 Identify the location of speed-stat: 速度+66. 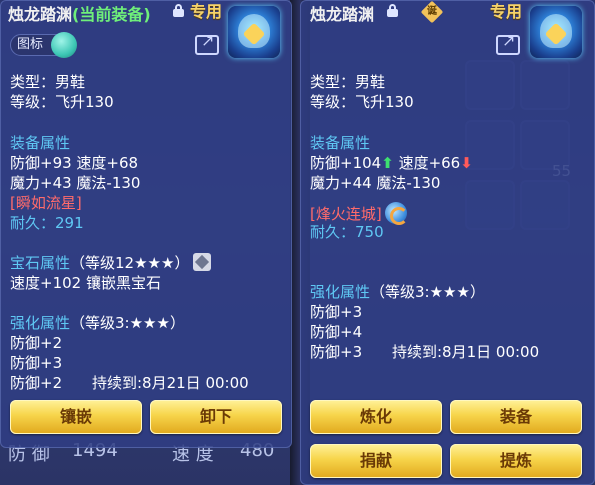
(429, 163).